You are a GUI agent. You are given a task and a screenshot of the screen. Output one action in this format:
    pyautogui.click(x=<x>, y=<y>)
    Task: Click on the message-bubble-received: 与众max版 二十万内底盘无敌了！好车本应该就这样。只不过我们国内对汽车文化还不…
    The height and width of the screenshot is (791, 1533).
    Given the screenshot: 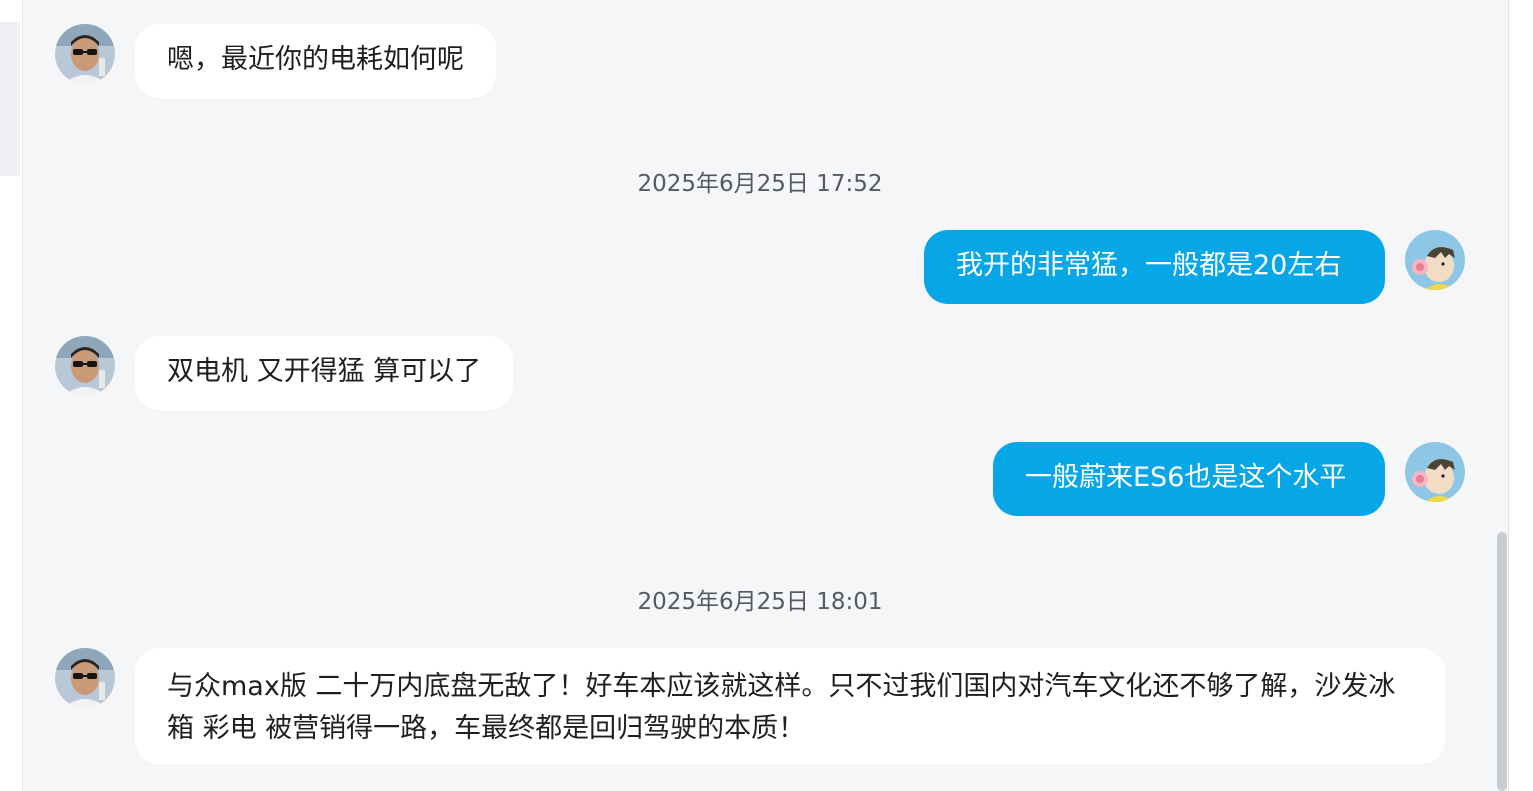 What is the action you would take?
    pyautogui.click(x=790, y=706)
    